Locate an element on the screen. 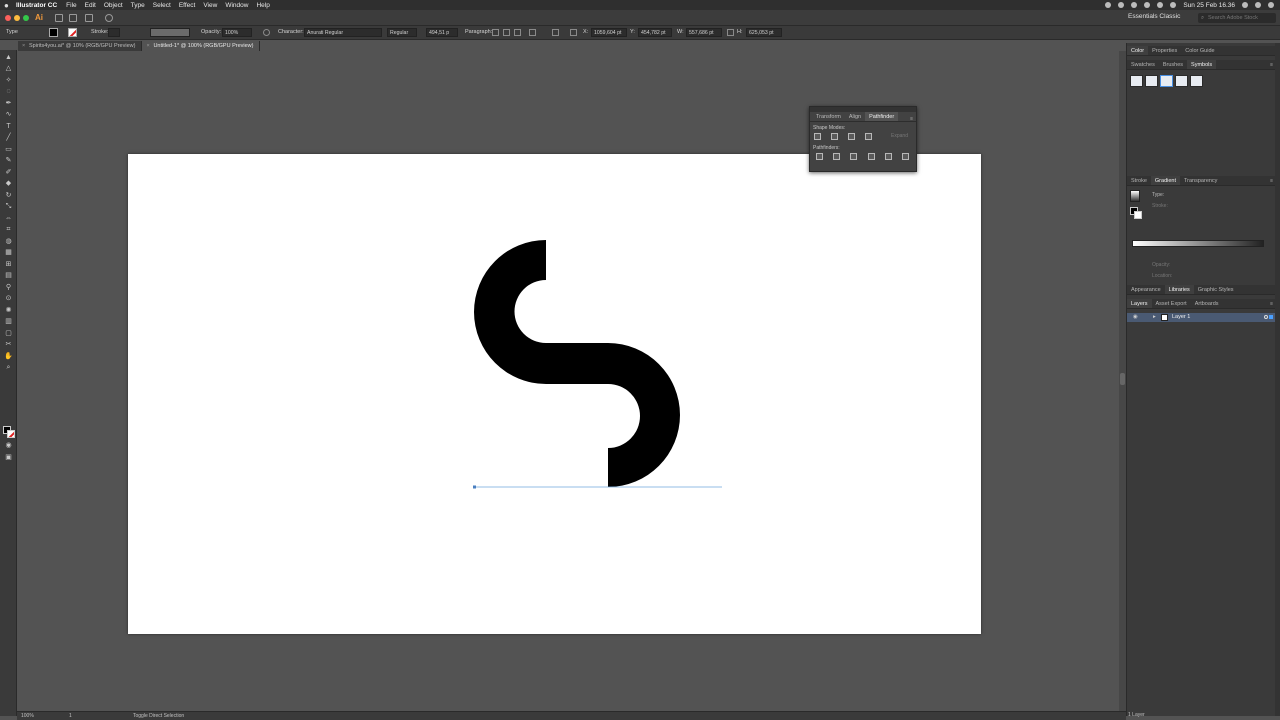  menu-object: Object is located at coordinates (113, 5).